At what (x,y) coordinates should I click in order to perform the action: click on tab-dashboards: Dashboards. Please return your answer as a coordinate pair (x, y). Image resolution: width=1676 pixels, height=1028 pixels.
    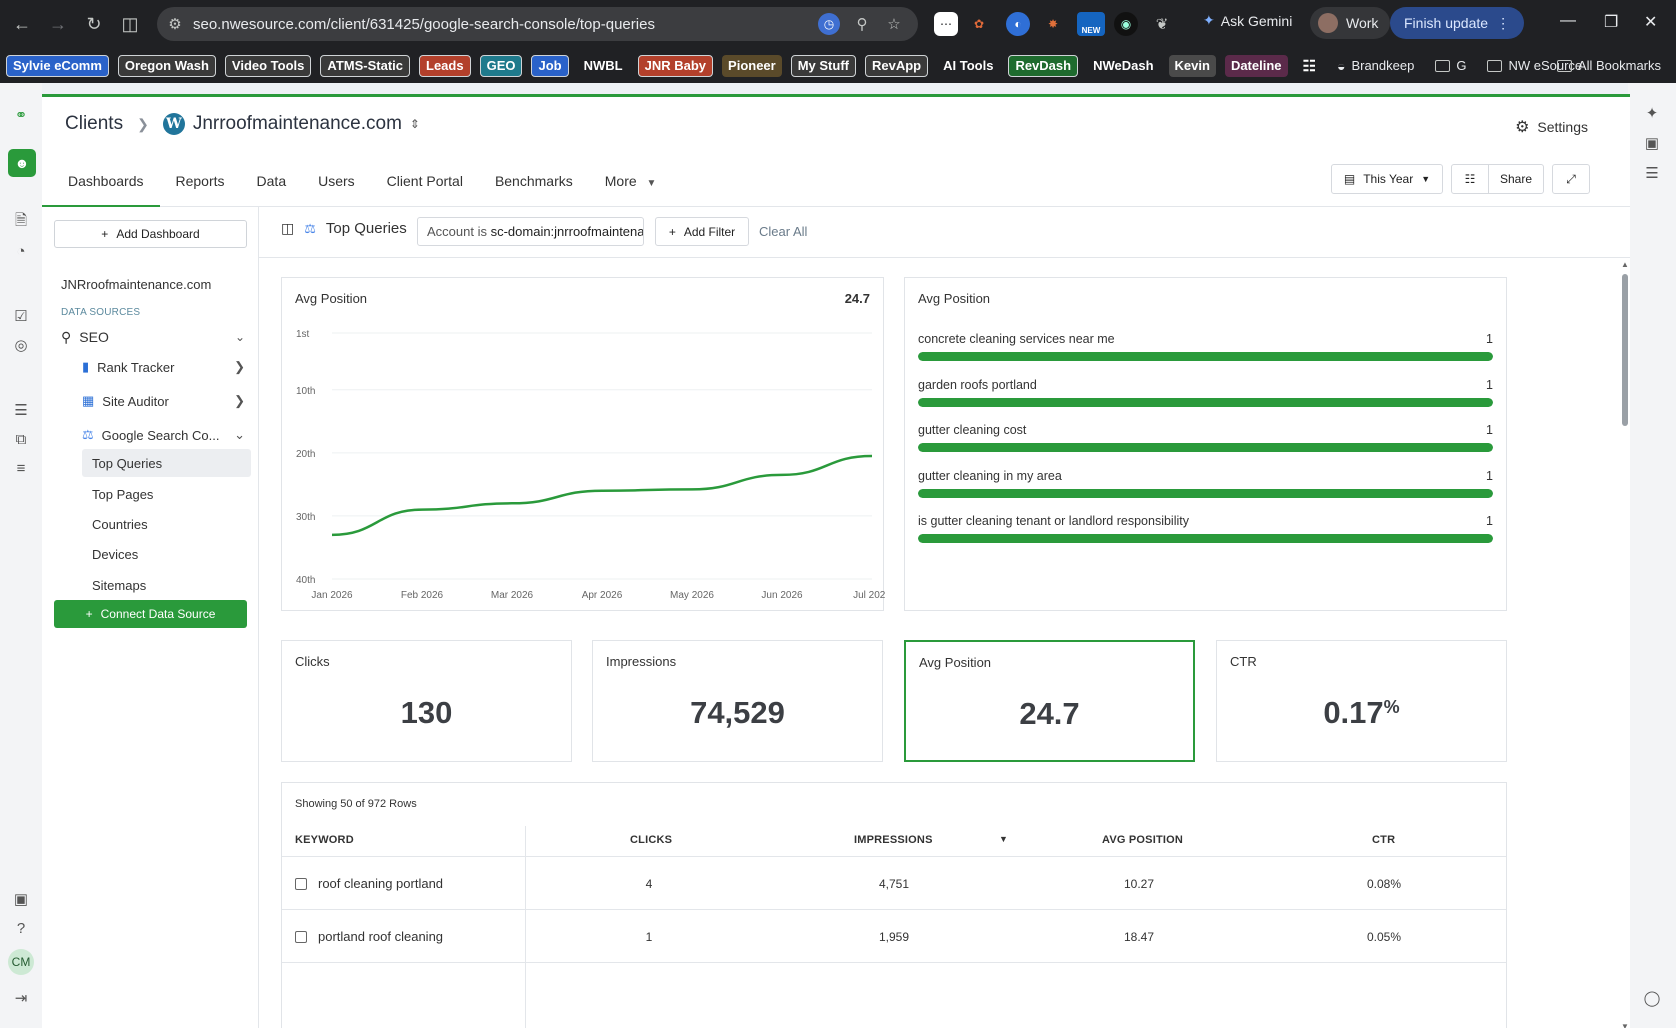
    Looking at the image, I should click on (101, 184).